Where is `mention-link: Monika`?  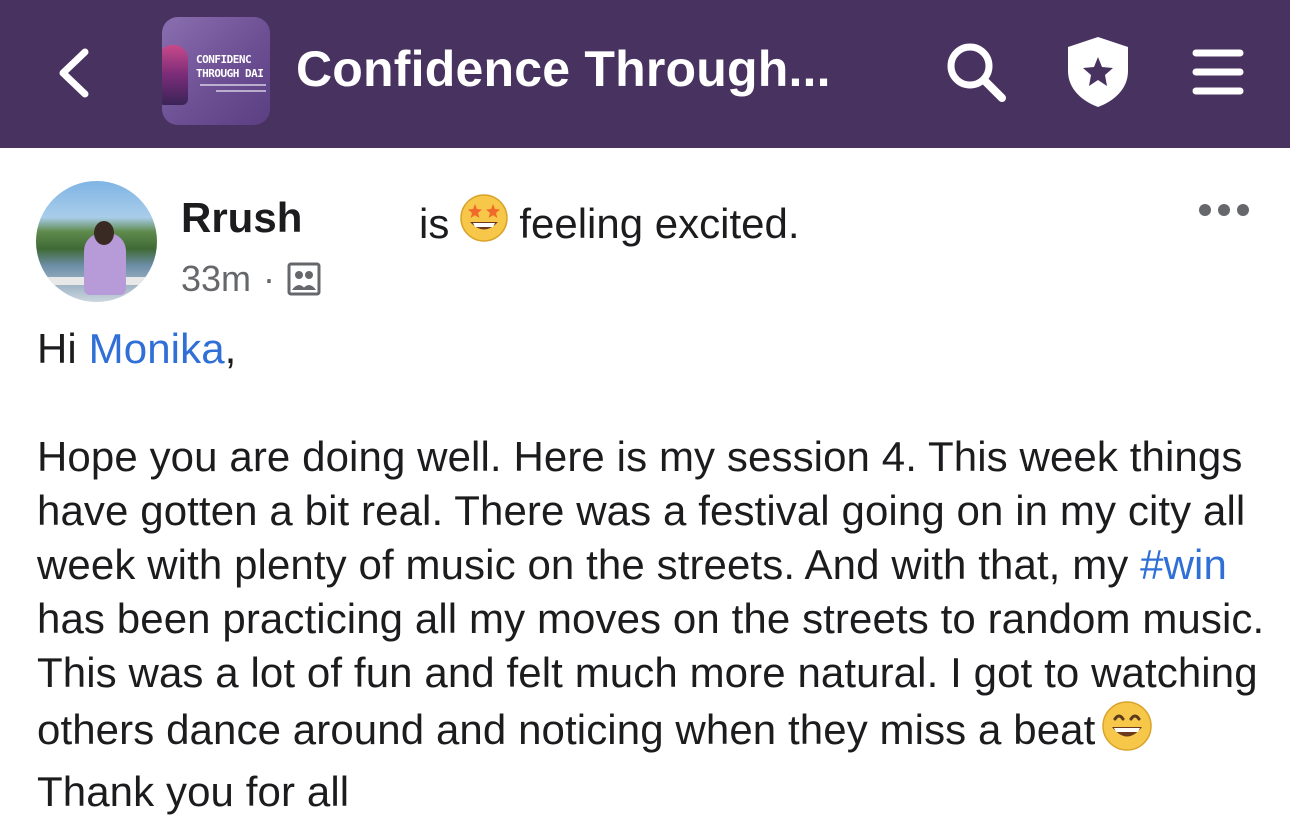 mention-link: Monika is located at coordinates (157, 348).